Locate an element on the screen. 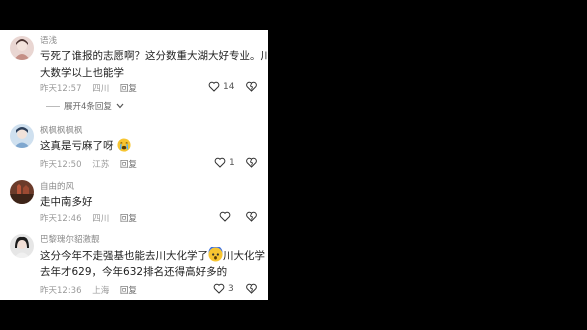 This screenshot has width=587, height=330. comment-time: 昨天12:36 is located at coordinates (61, 291).